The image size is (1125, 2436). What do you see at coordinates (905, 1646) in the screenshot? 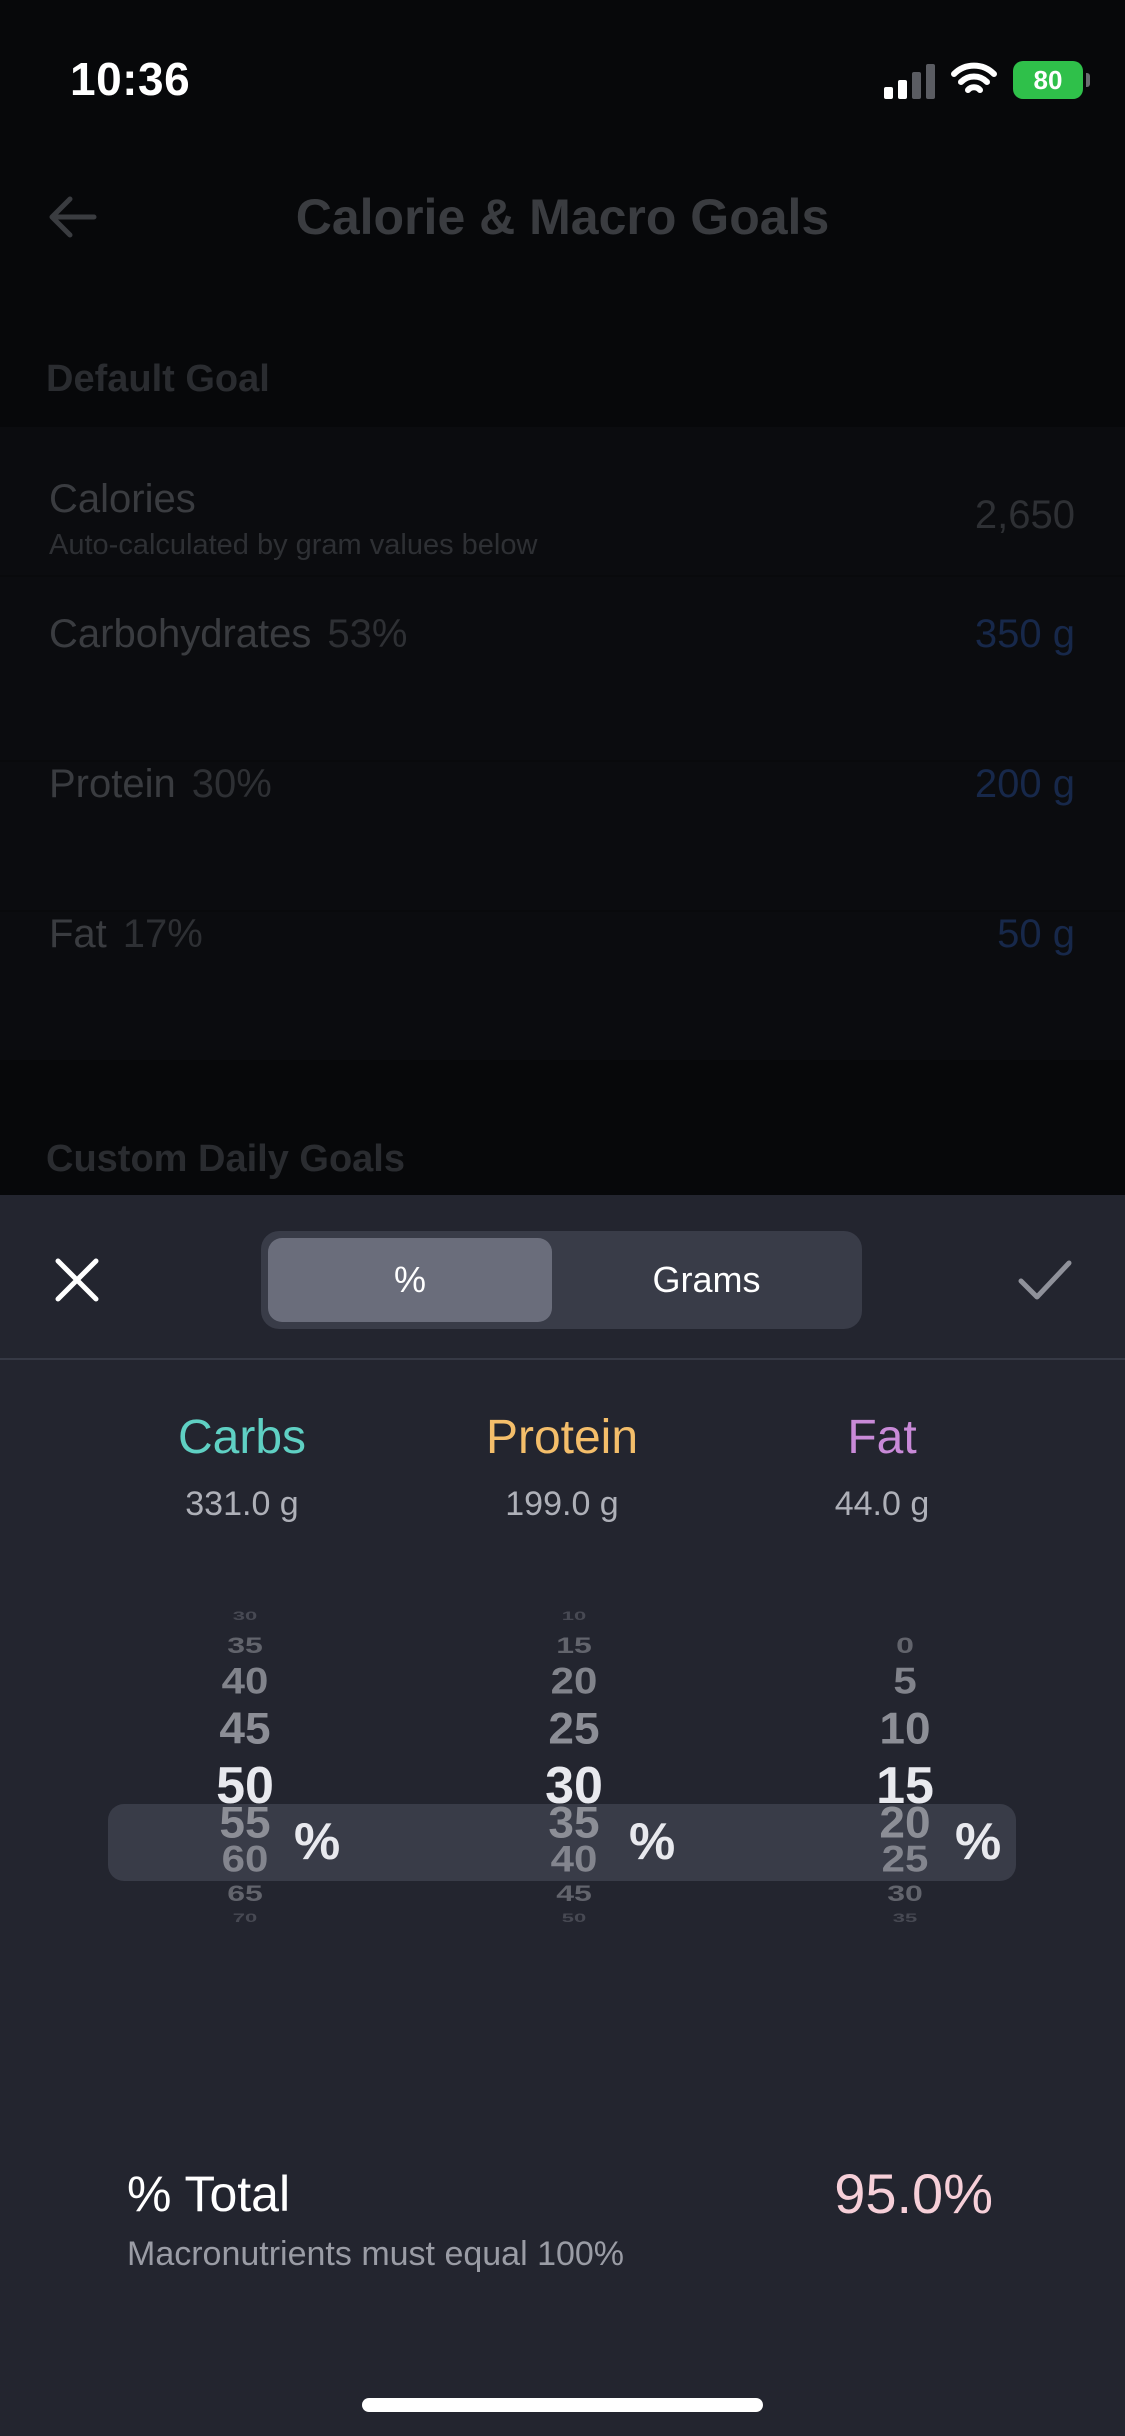
I see `picker-option: 0` at bounding box center [905, 1646].